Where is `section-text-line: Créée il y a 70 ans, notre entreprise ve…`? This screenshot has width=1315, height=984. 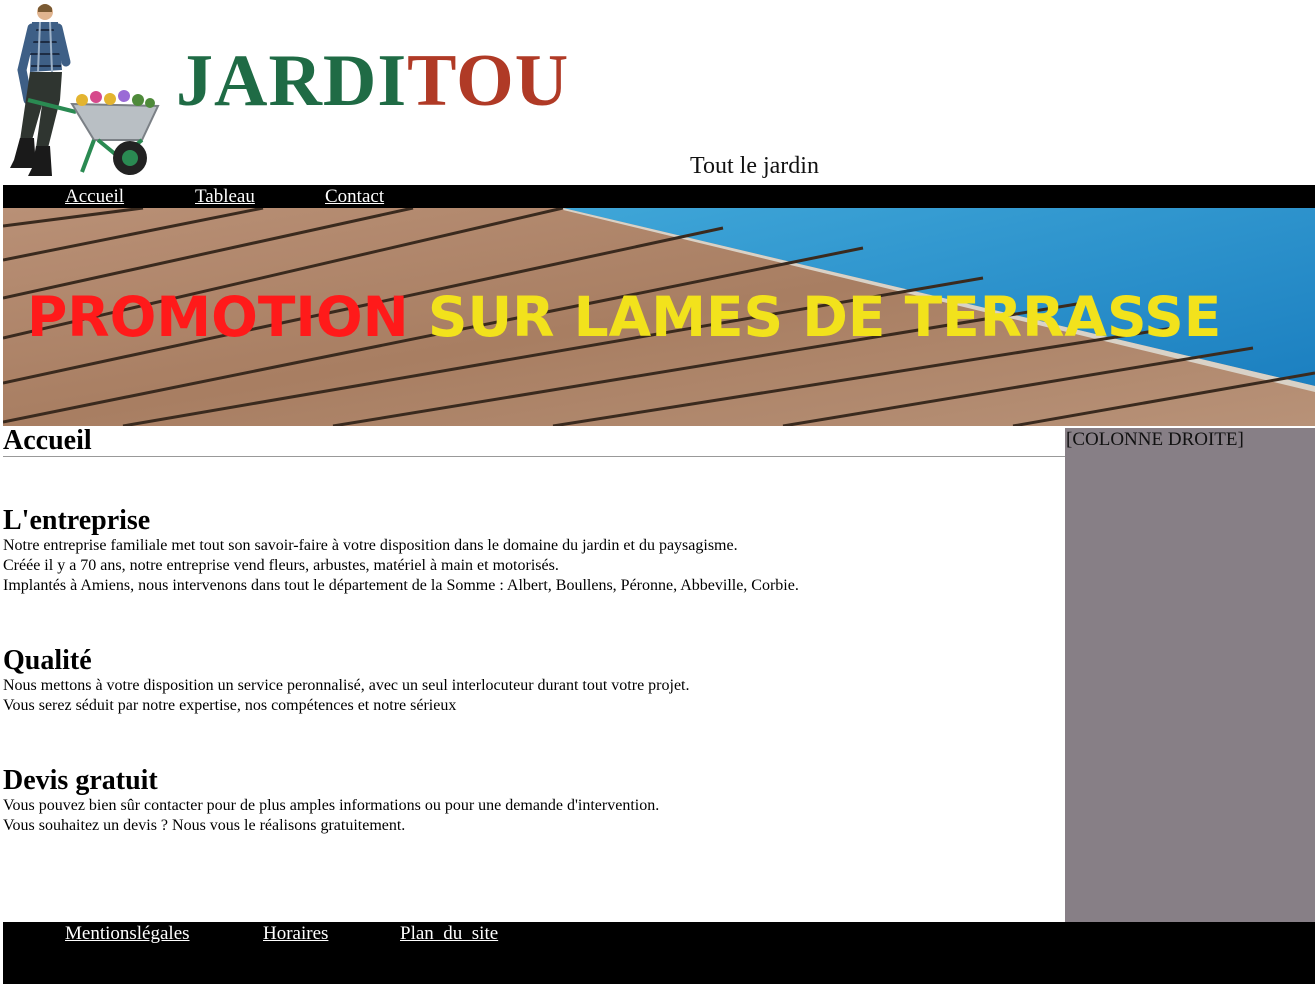 section-text-line: Créée il y a 70 ans, notre entreprise ve… is located at coordinates (281, 565).